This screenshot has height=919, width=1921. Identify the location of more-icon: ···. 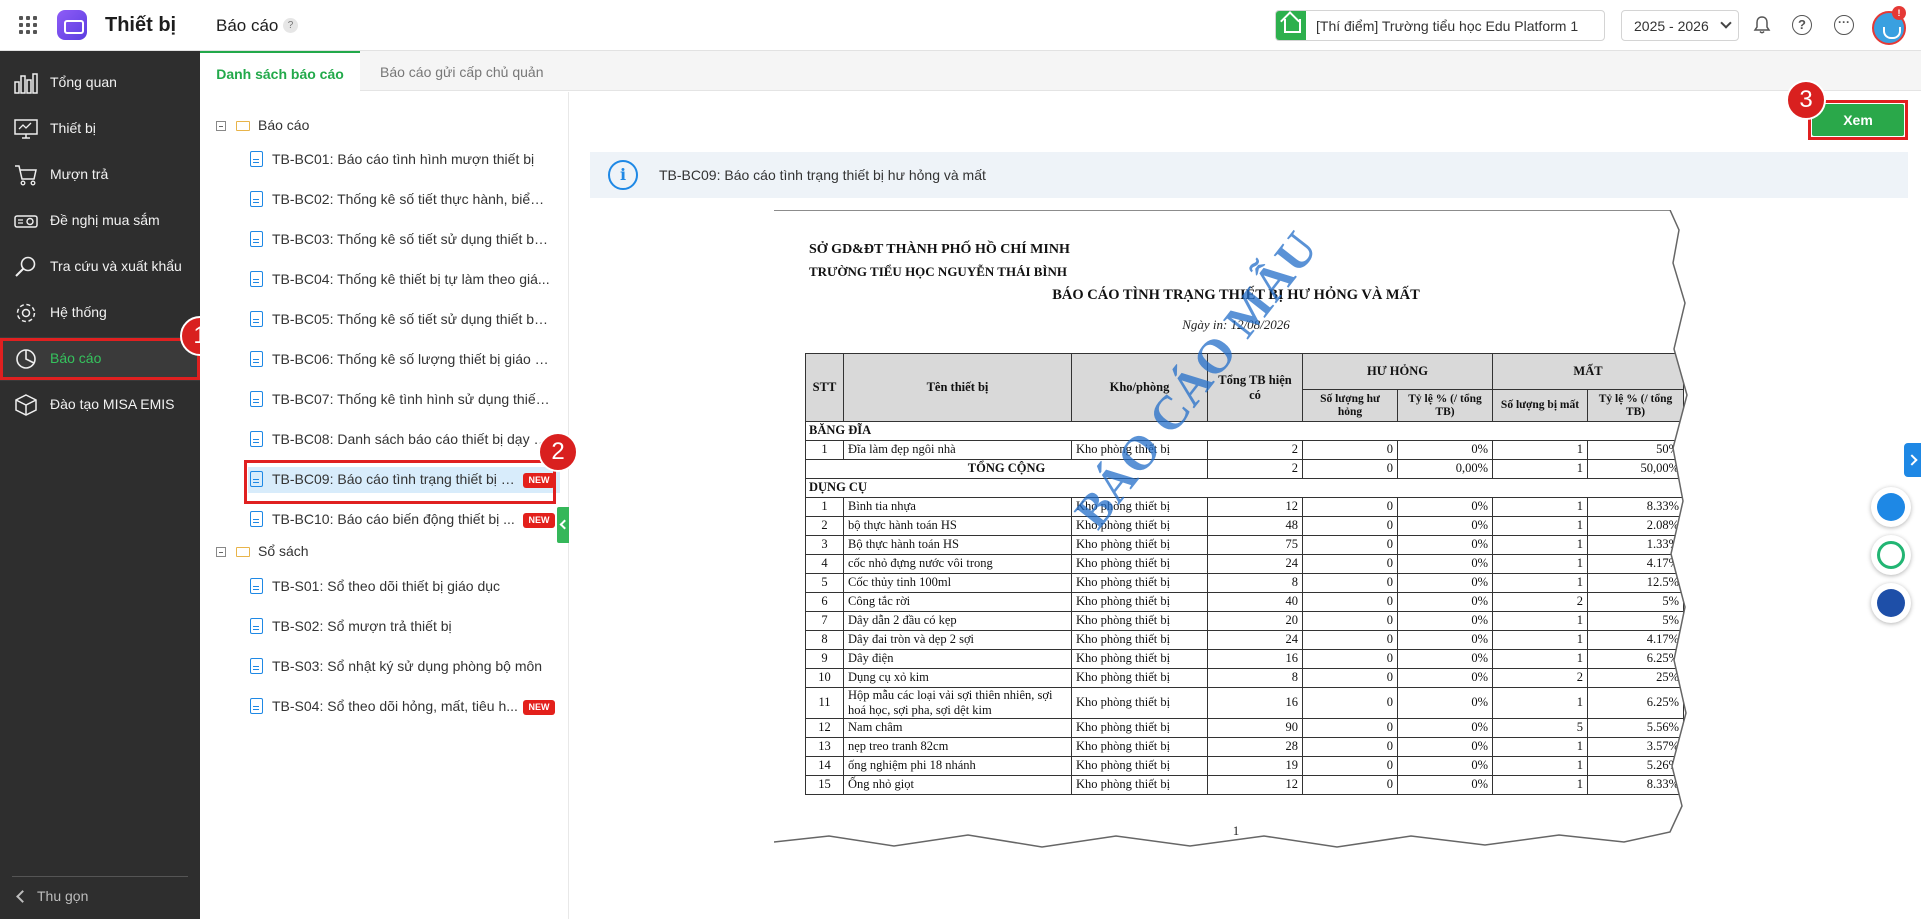
(1844, 25).